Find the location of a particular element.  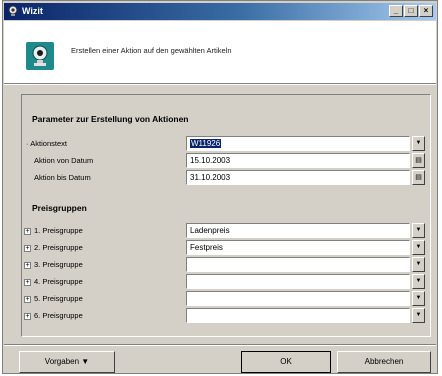

preisgruppe-row: + 2. Preisgruppe Festpreis ▼ is located at coordinates (226, 248).